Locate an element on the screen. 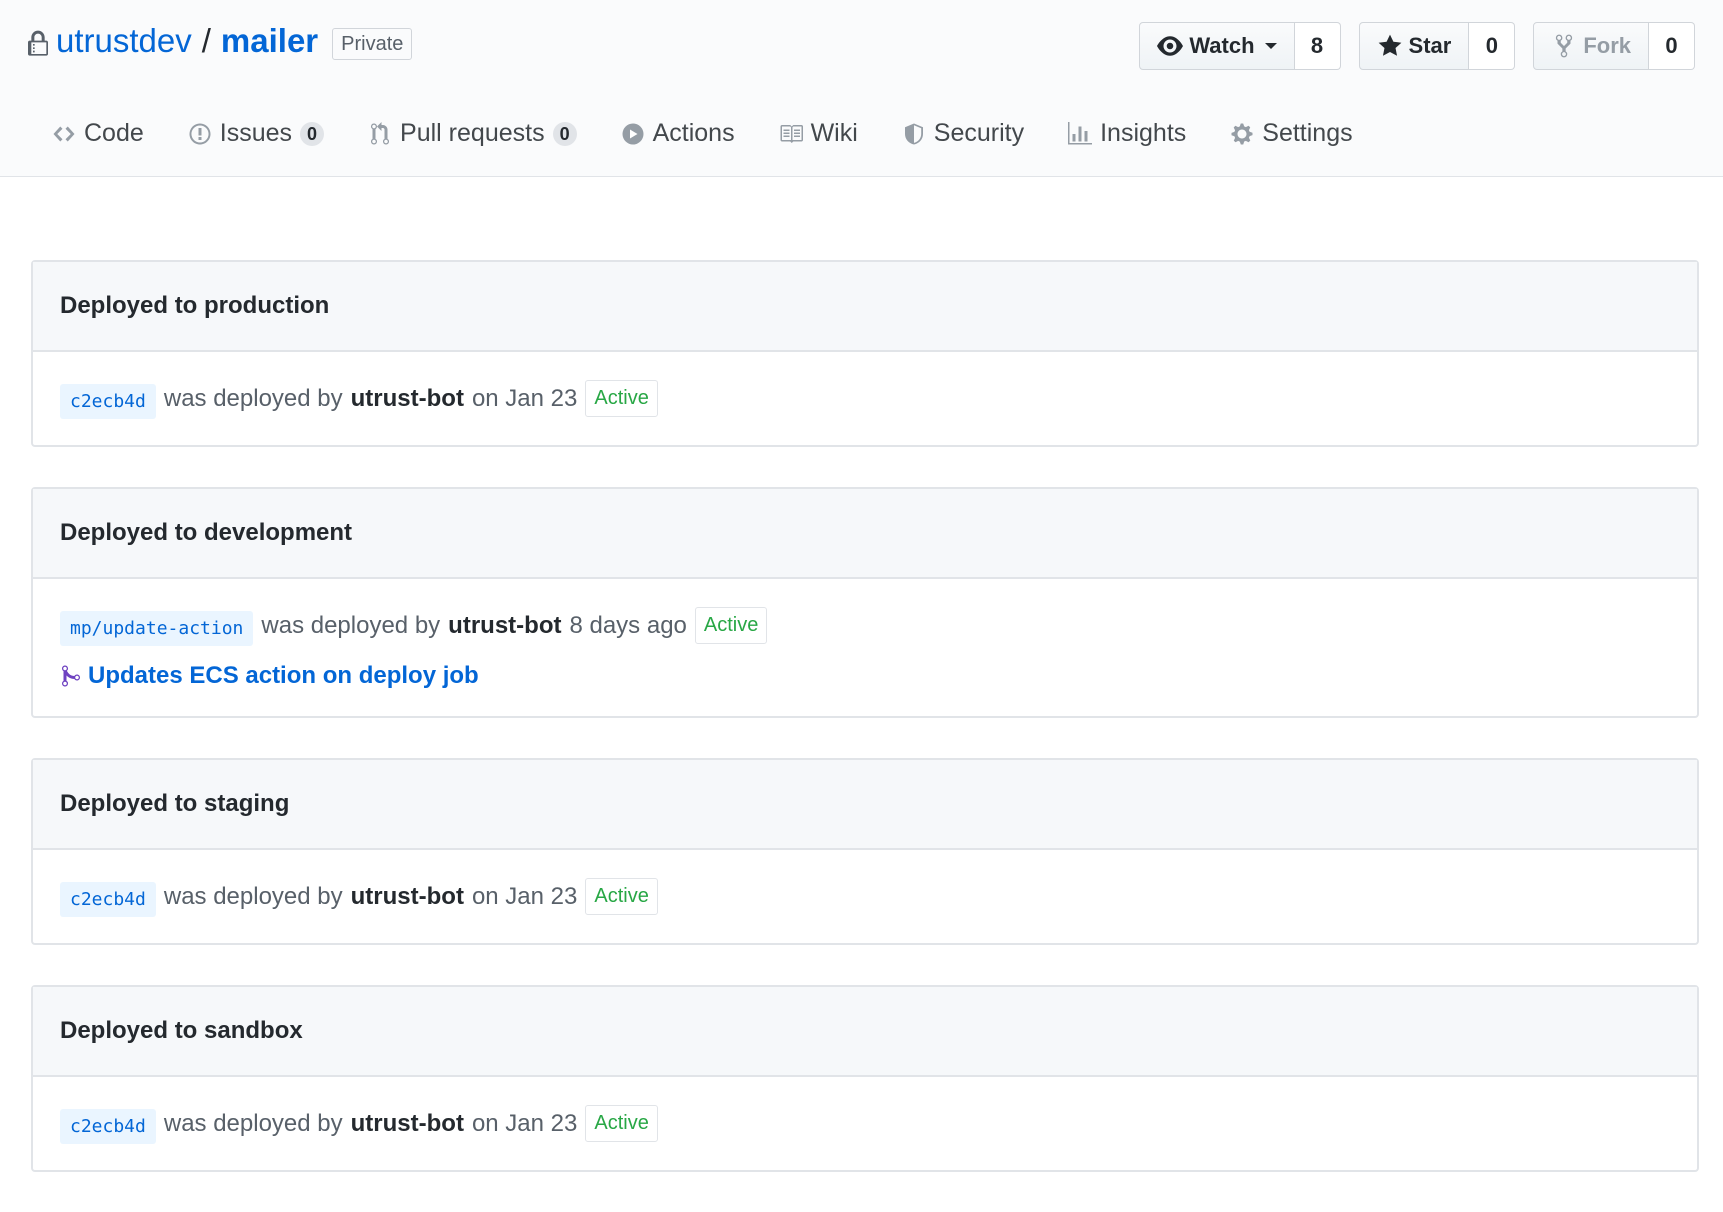 This screenshot has height=1212, width=1723. pull-request-icon is located at coordinates (380, 133).